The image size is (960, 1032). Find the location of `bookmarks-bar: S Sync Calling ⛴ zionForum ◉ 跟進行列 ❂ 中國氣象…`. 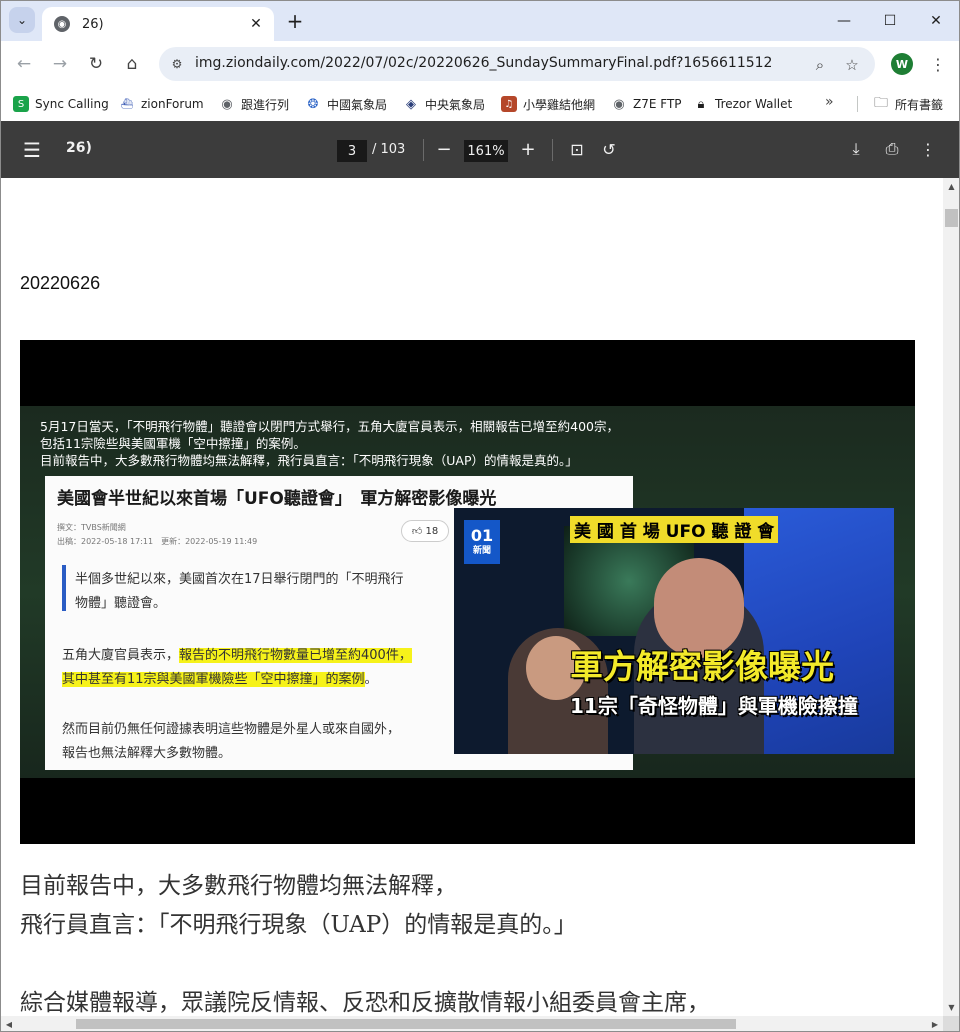

bookmarks-bar: S Sync Calling ⛴ zionForum ◉ 跟進行列 ❂ 中國氣象… is located at coordinates (480, 104).